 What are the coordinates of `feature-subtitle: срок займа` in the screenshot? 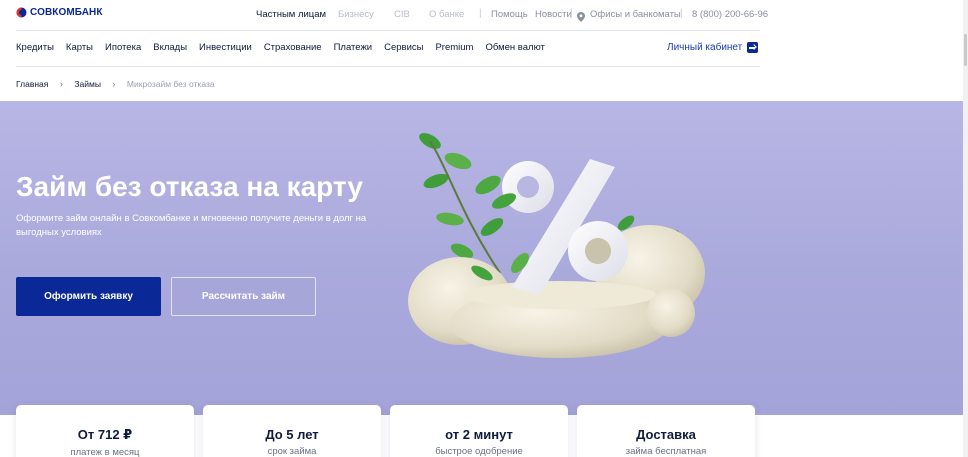 It's located at (292, 451).